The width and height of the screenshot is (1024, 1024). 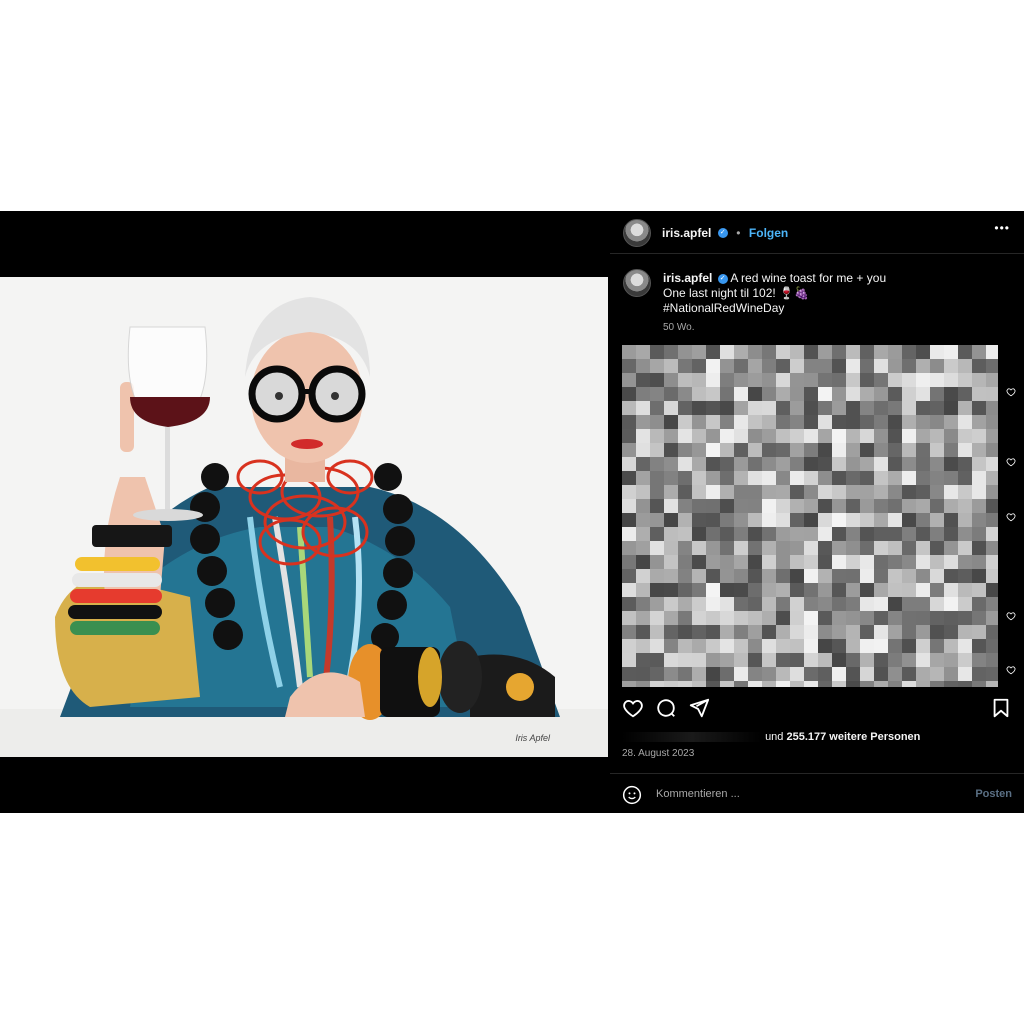 I want to click on header-user: iris.apfel ✓ • Folgen, so click(x=725, y=233).